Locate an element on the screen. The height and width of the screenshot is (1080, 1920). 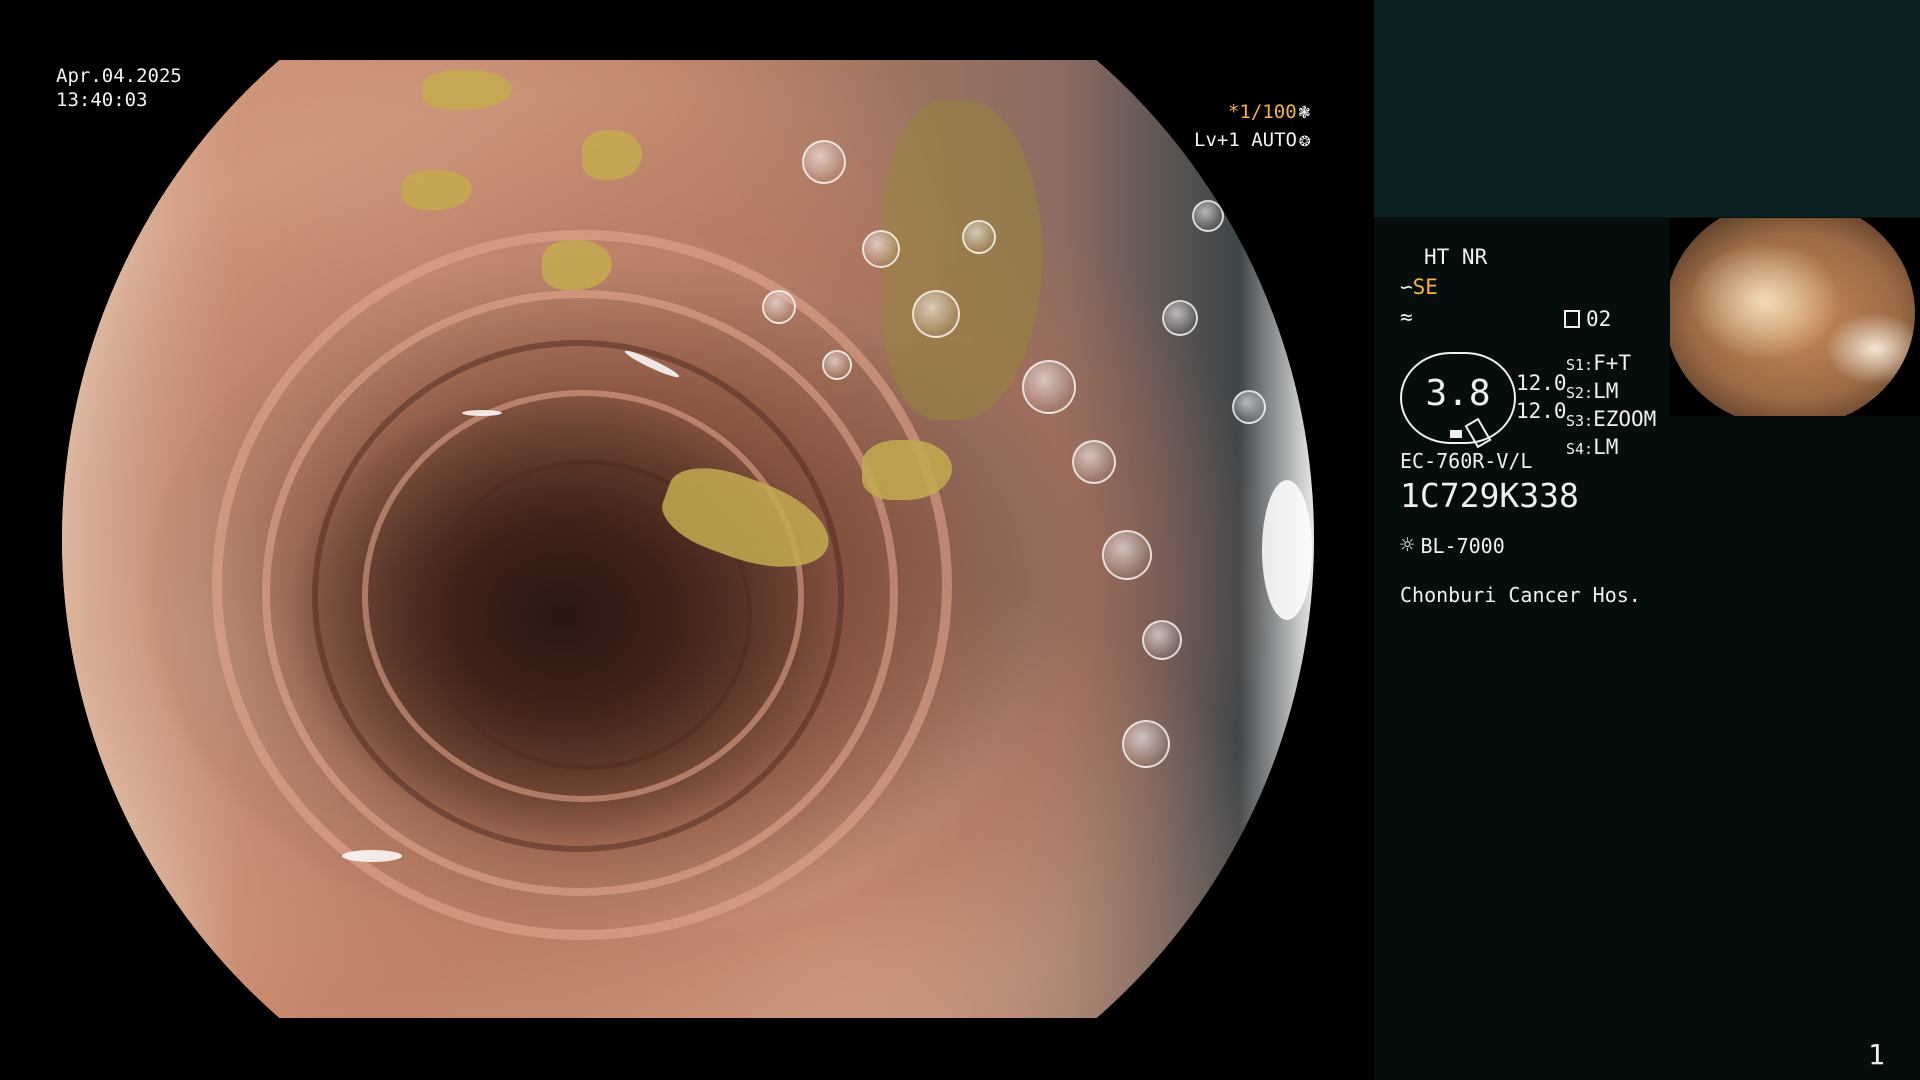
light-source-icon: ☼ is located at coordinates (1407, 545).